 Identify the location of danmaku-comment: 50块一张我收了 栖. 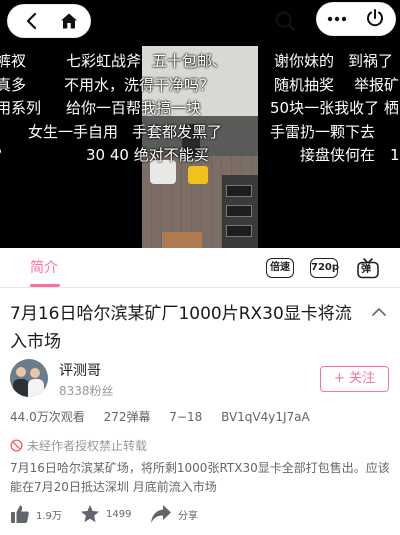
(334, 108).